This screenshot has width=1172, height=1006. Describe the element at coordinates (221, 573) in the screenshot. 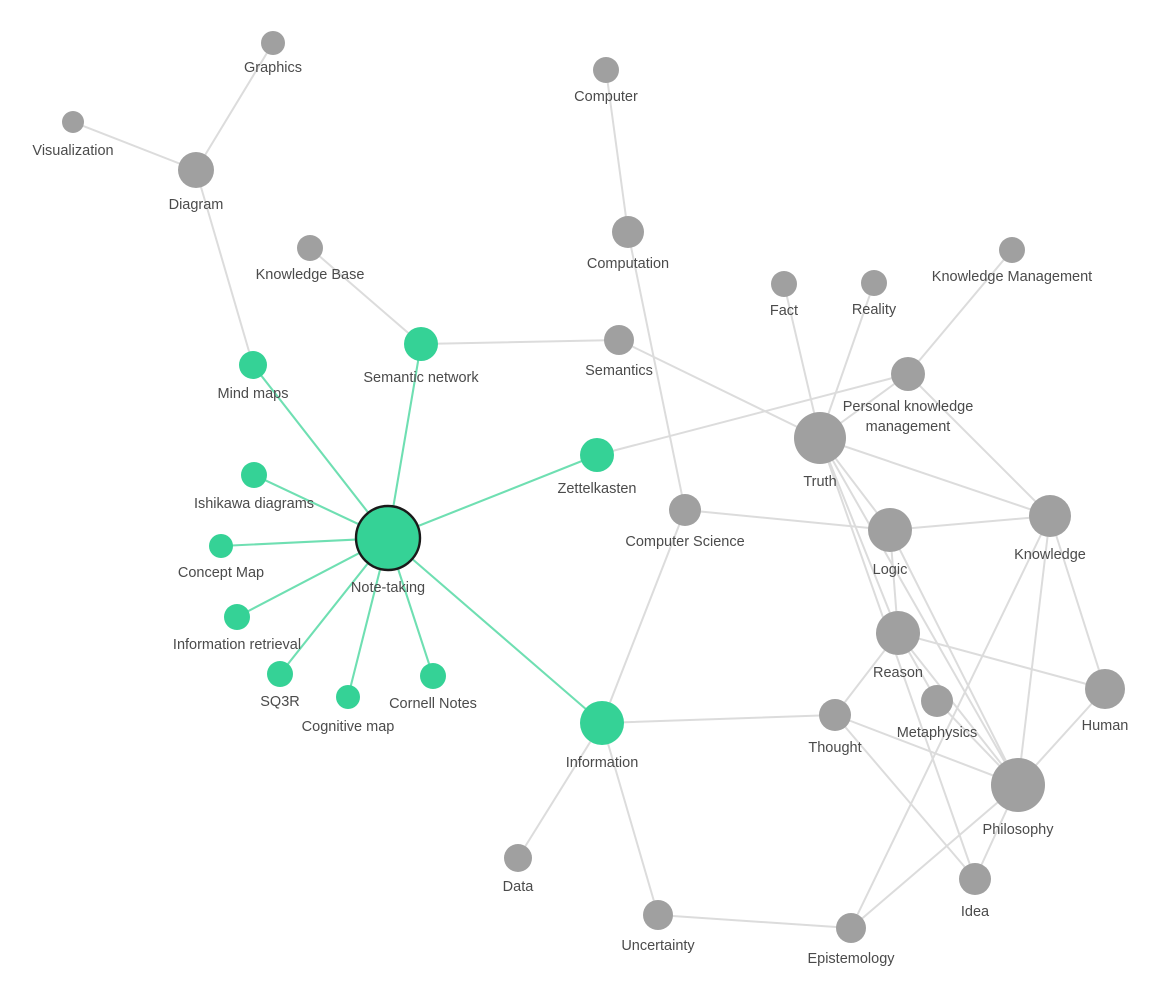

I see `graph-node-label-concept_map: Concept Map` at that location.